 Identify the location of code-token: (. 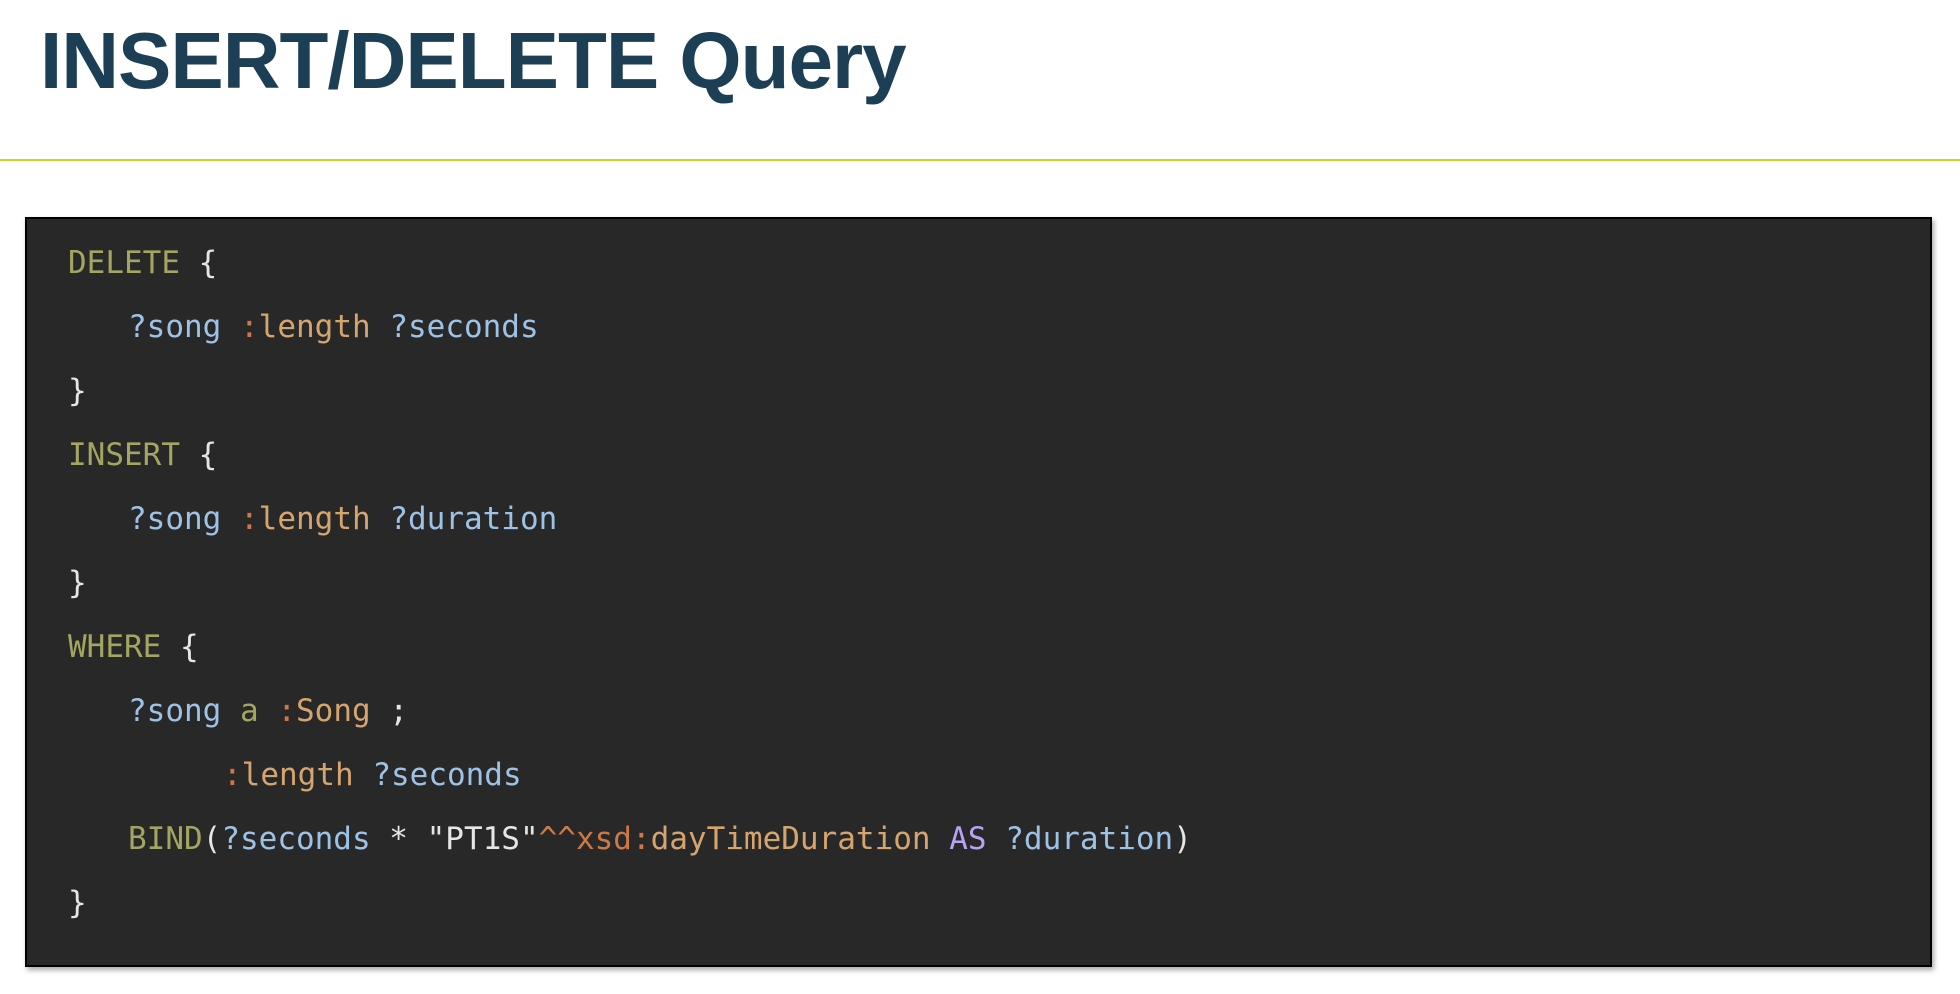
(212, 839).